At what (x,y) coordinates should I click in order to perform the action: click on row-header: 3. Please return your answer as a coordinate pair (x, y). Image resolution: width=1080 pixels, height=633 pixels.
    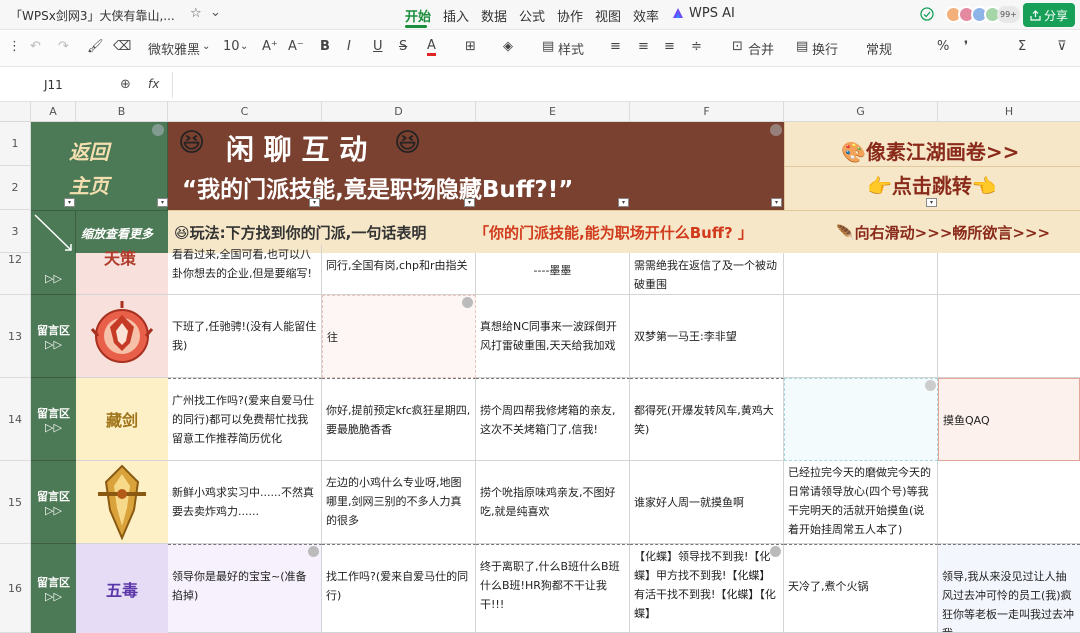
    Looking at the image, I should click on (15, 231).